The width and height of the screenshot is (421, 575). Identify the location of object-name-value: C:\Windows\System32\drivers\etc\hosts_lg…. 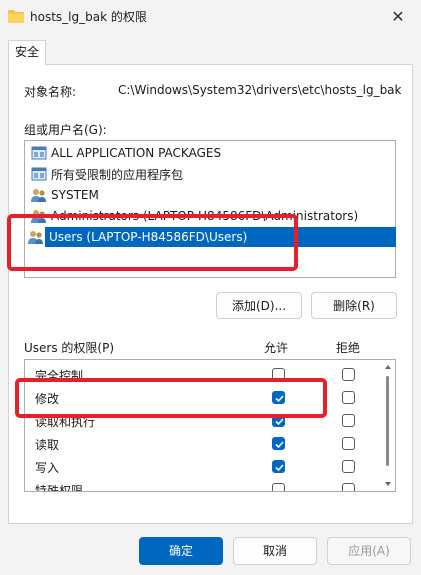
(260, 90).